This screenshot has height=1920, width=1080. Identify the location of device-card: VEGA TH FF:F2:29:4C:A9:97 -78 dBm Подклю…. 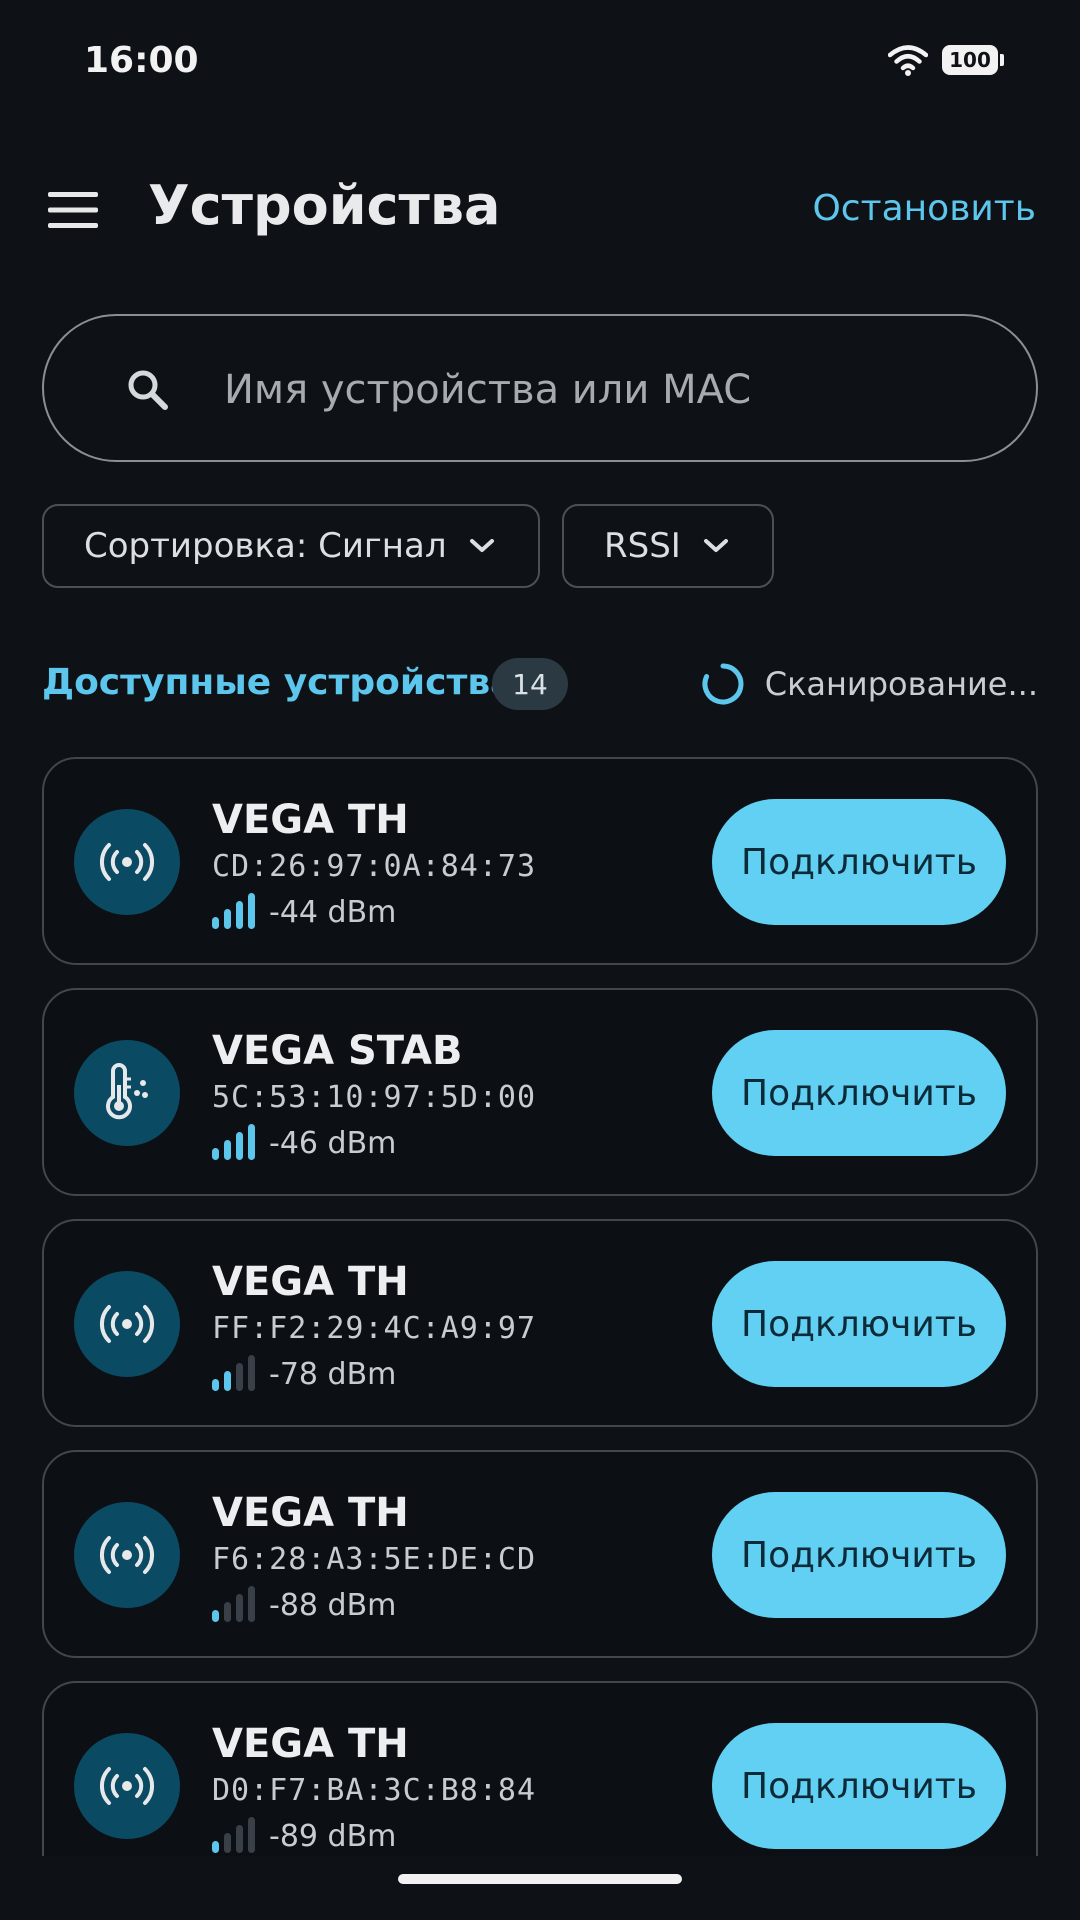
(540, 1323).